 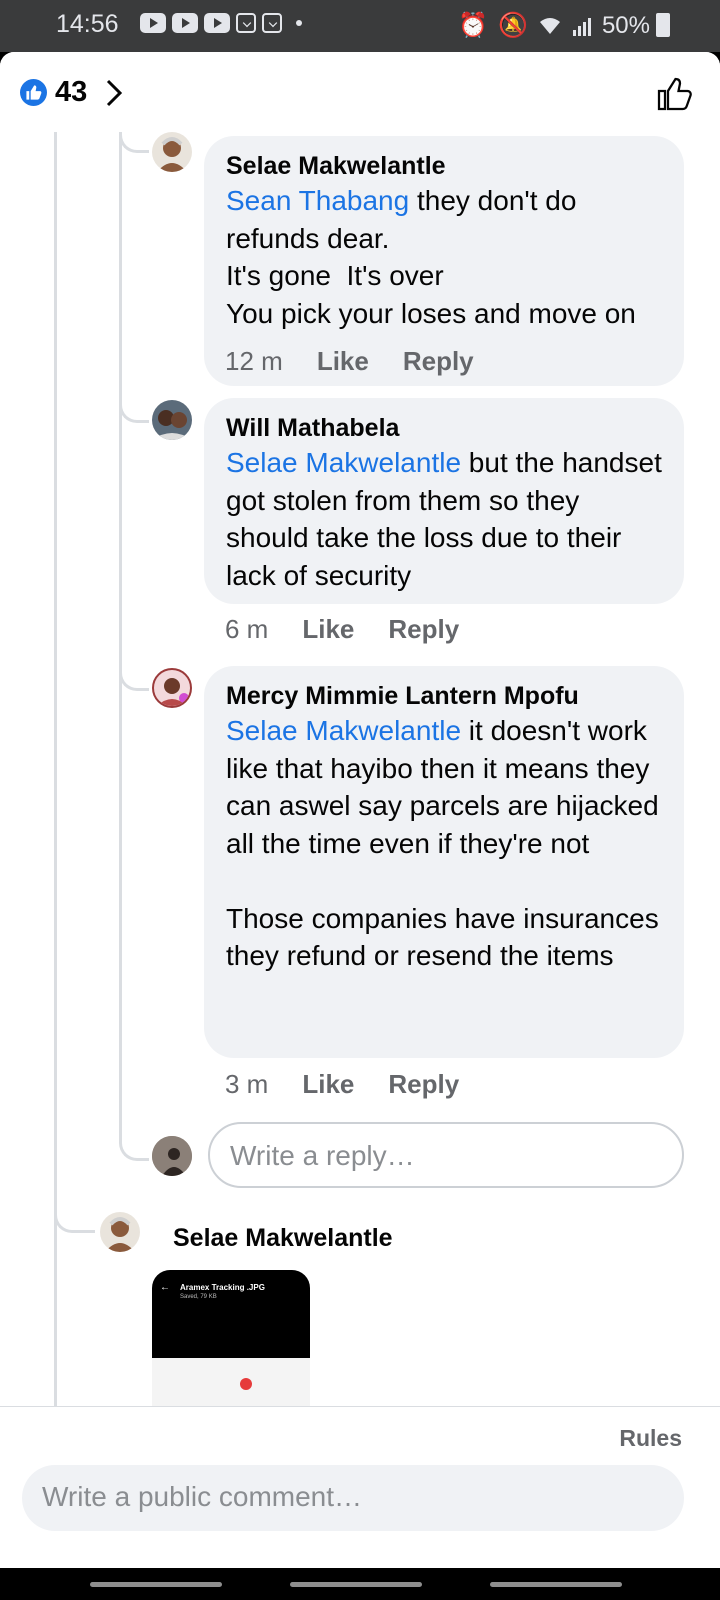 What do you see at coordinates (360, 92) in the screenshot?
I see `reactions-header: 43` at bounding box center [360, 92].